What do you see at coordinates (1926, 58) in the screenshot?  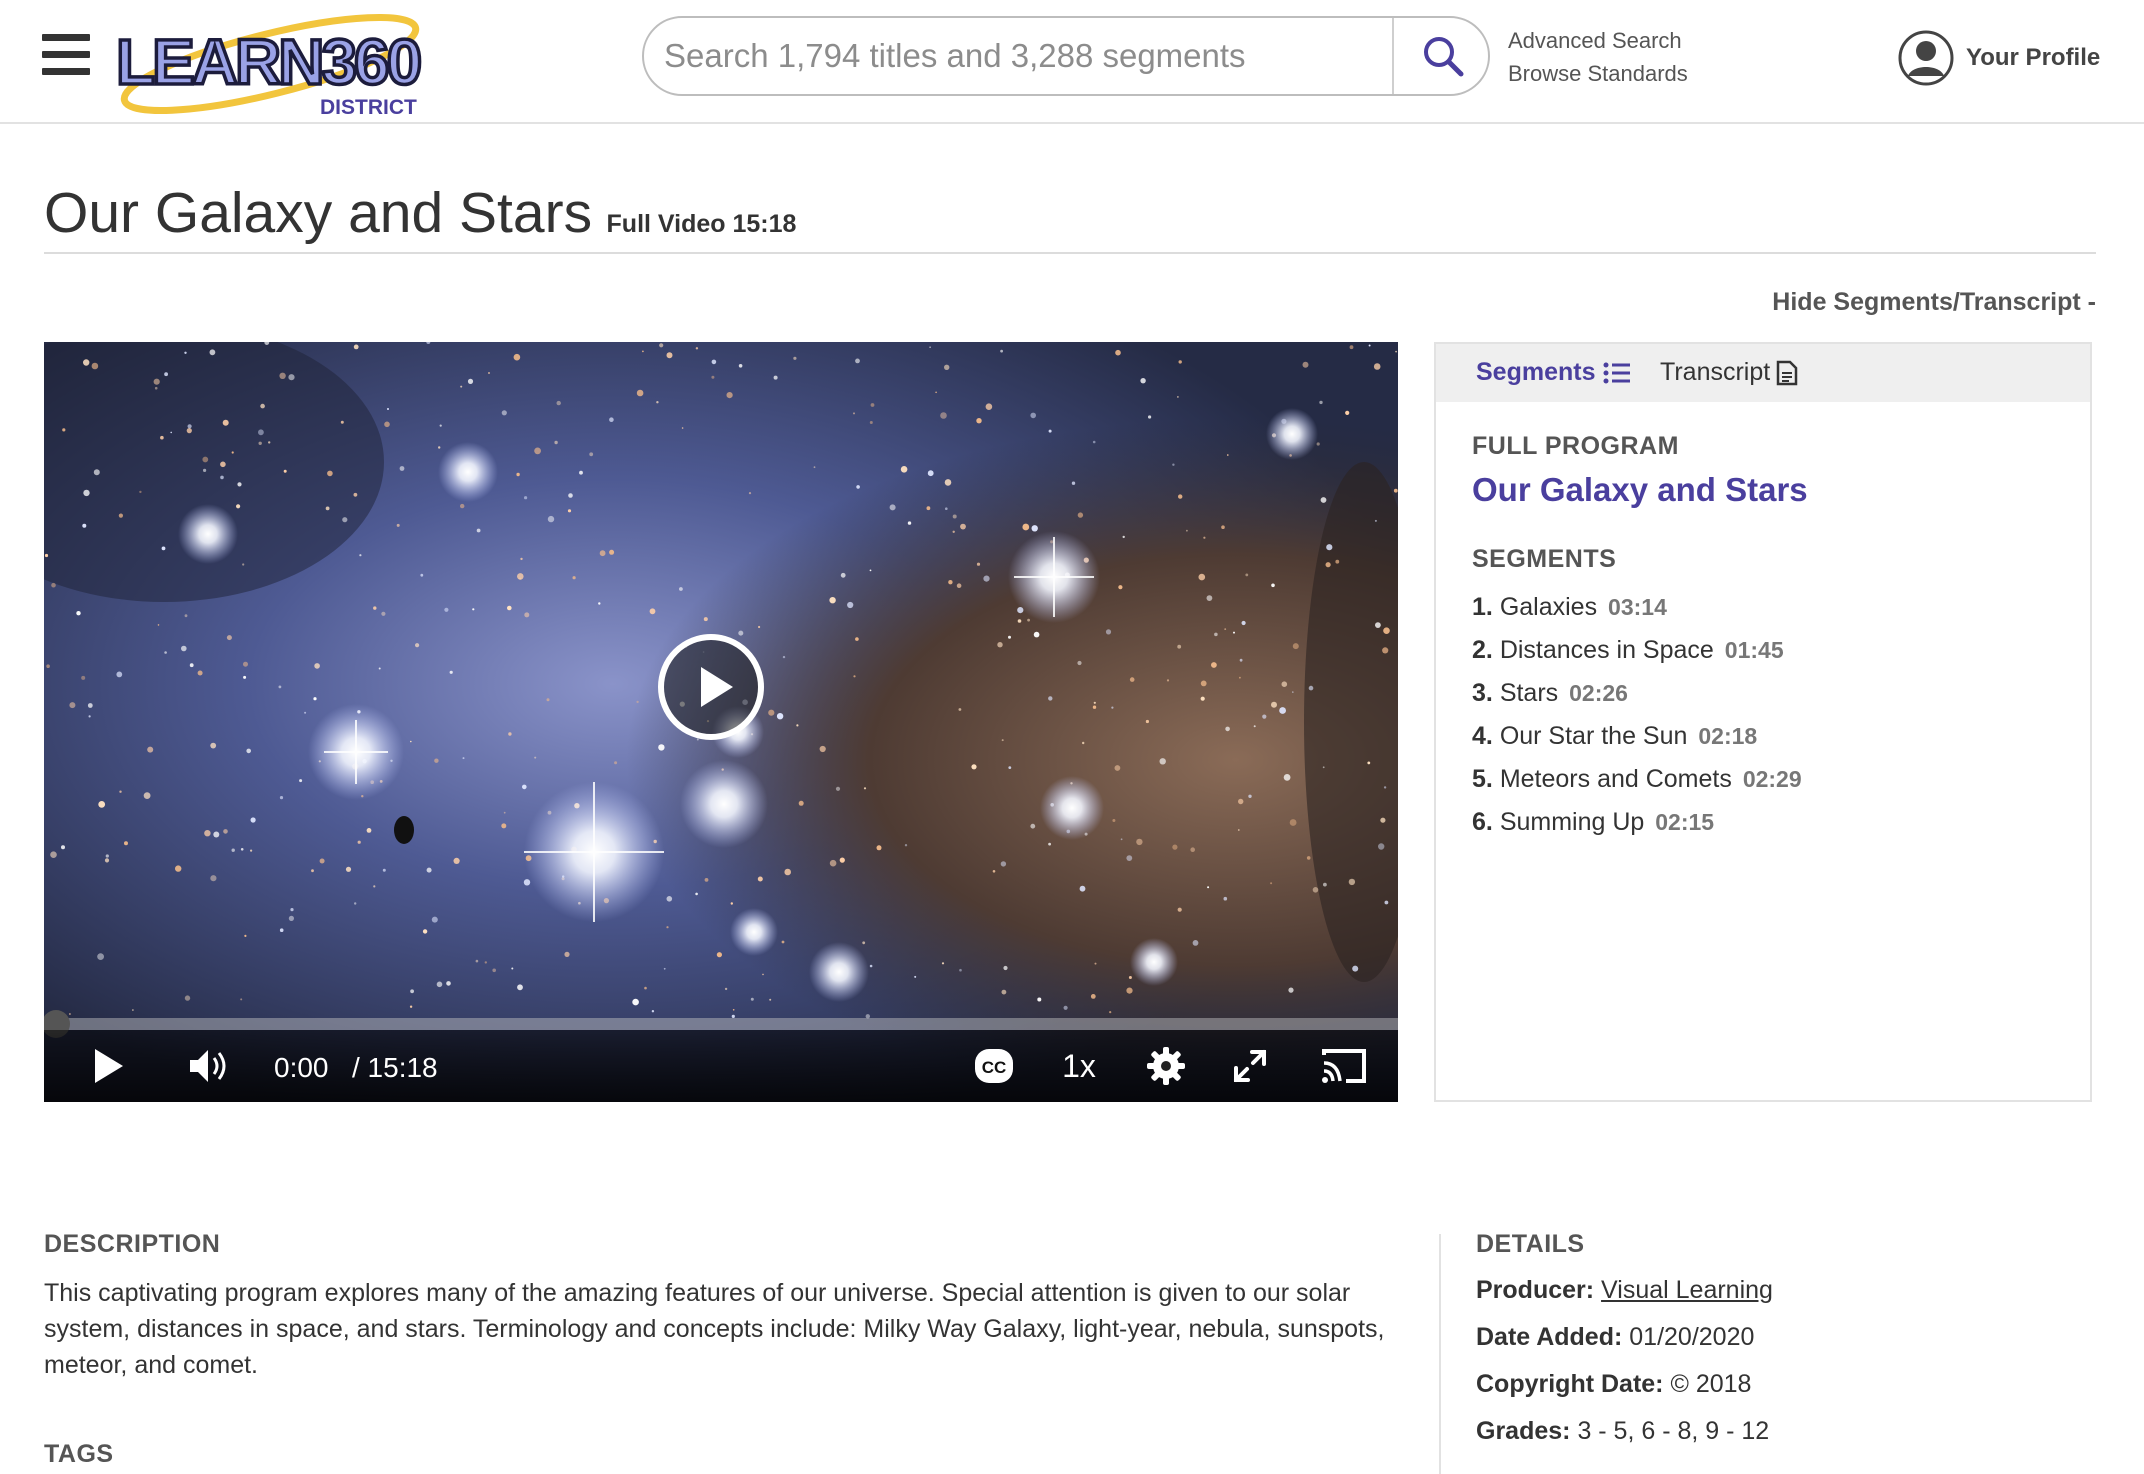 I see `user-avatar-icon` at bounding box center [1926, 58].